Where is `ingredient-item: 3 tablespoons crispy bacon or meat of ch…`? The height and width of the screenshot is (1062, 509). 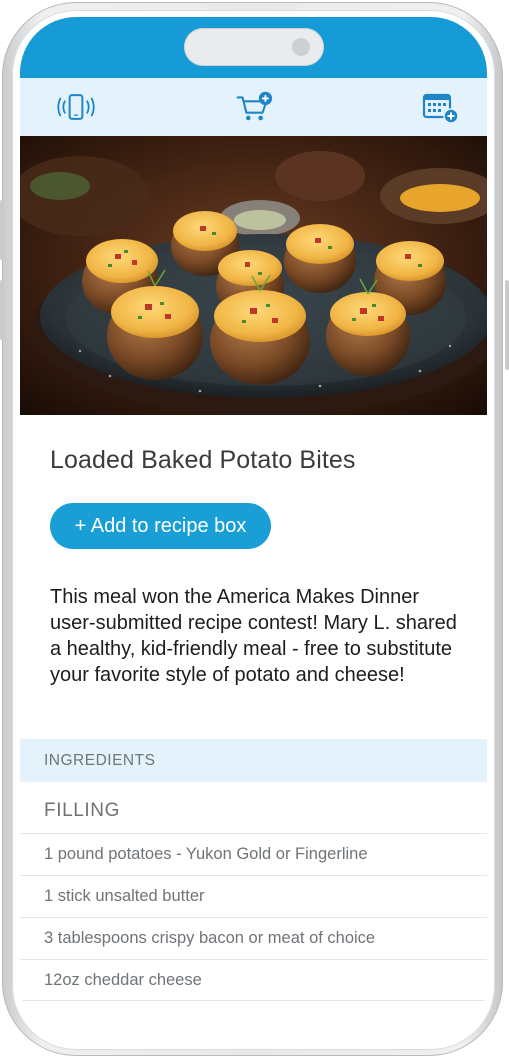 ingredient-item: 3 tablespoons crispy bacon or meat of ch… is located at coordinates (253, 938).